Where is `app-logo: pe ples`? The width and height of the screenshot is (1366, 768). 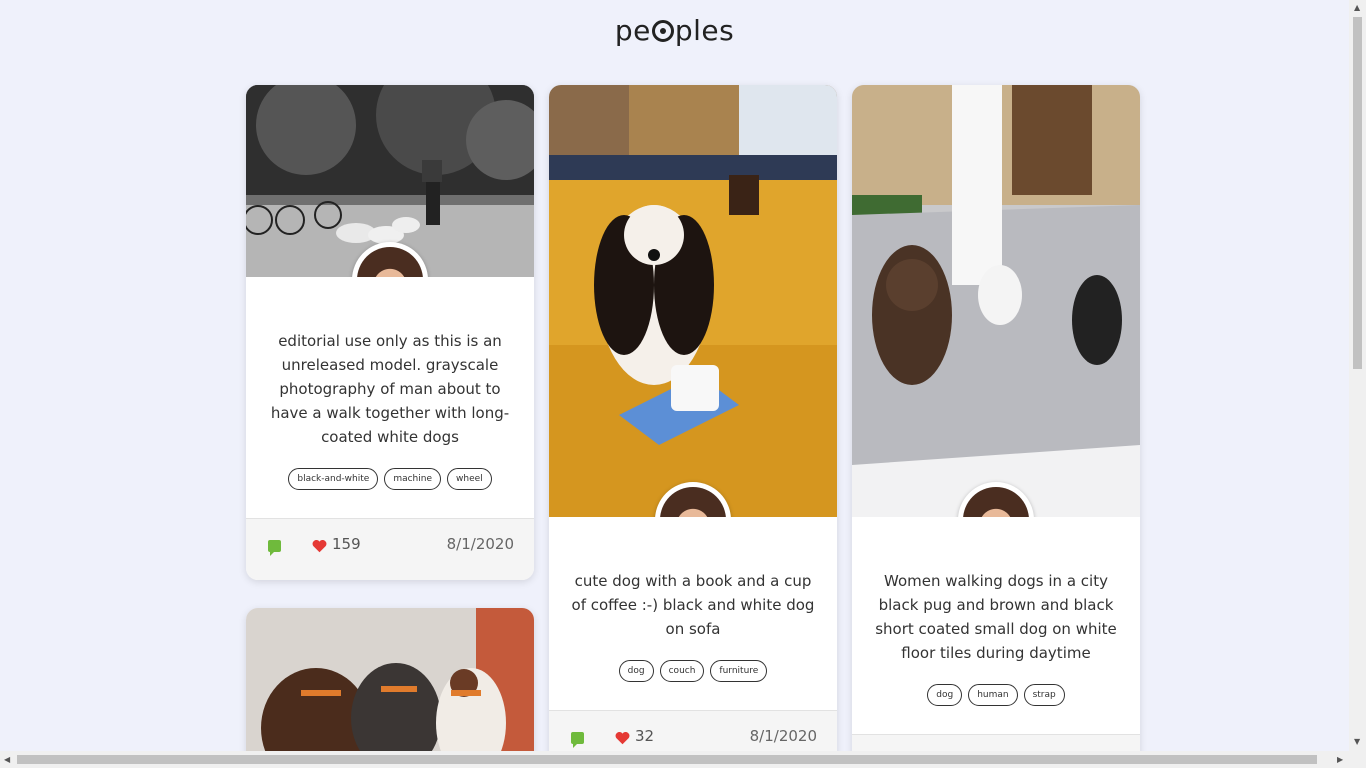 app-logo: pe ples is located at coordinates (674, 30).